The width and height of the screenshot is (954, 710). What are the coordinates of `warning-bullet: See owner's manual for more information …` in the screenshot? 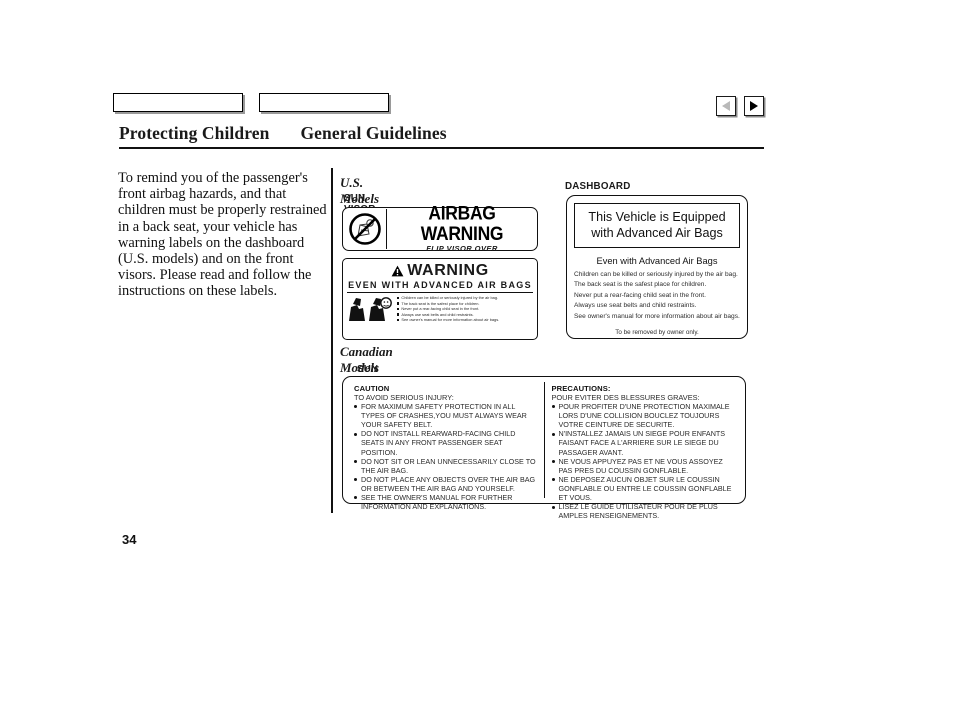 It's located at (465, 320).